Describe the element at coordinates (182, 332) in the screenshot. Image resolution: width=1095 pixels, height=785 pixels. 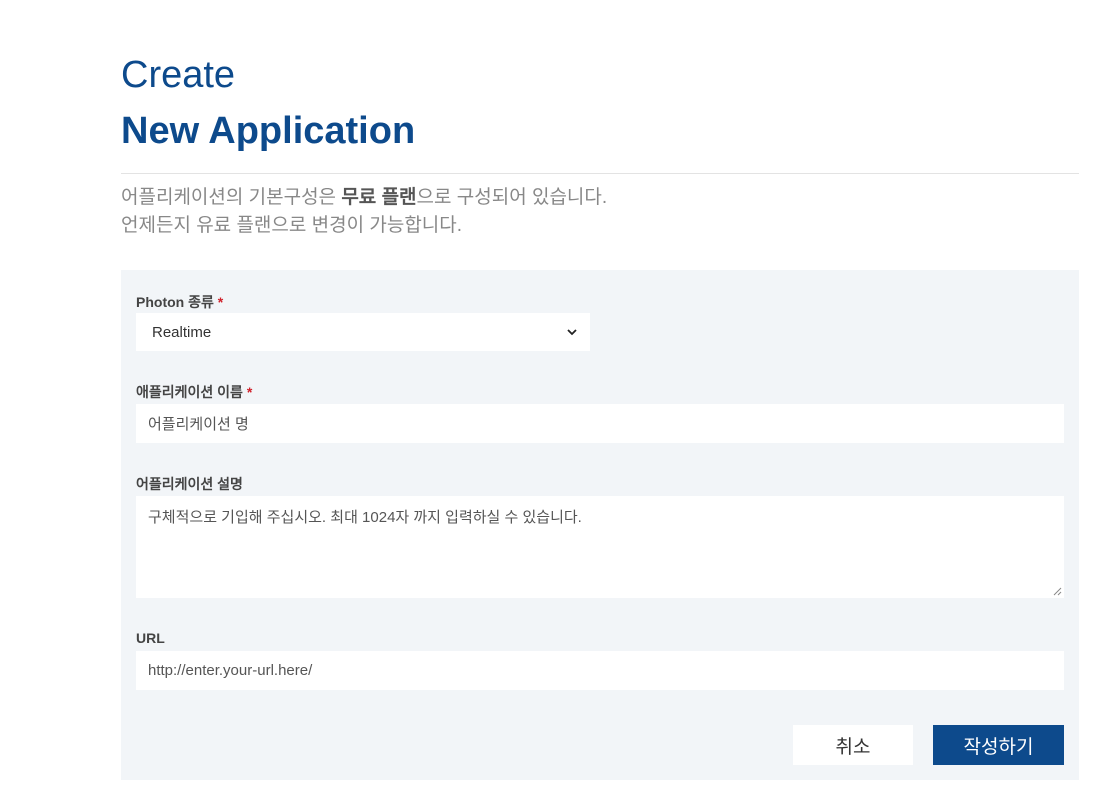
I see `photon-type-selected-value: Realtime` at that location.